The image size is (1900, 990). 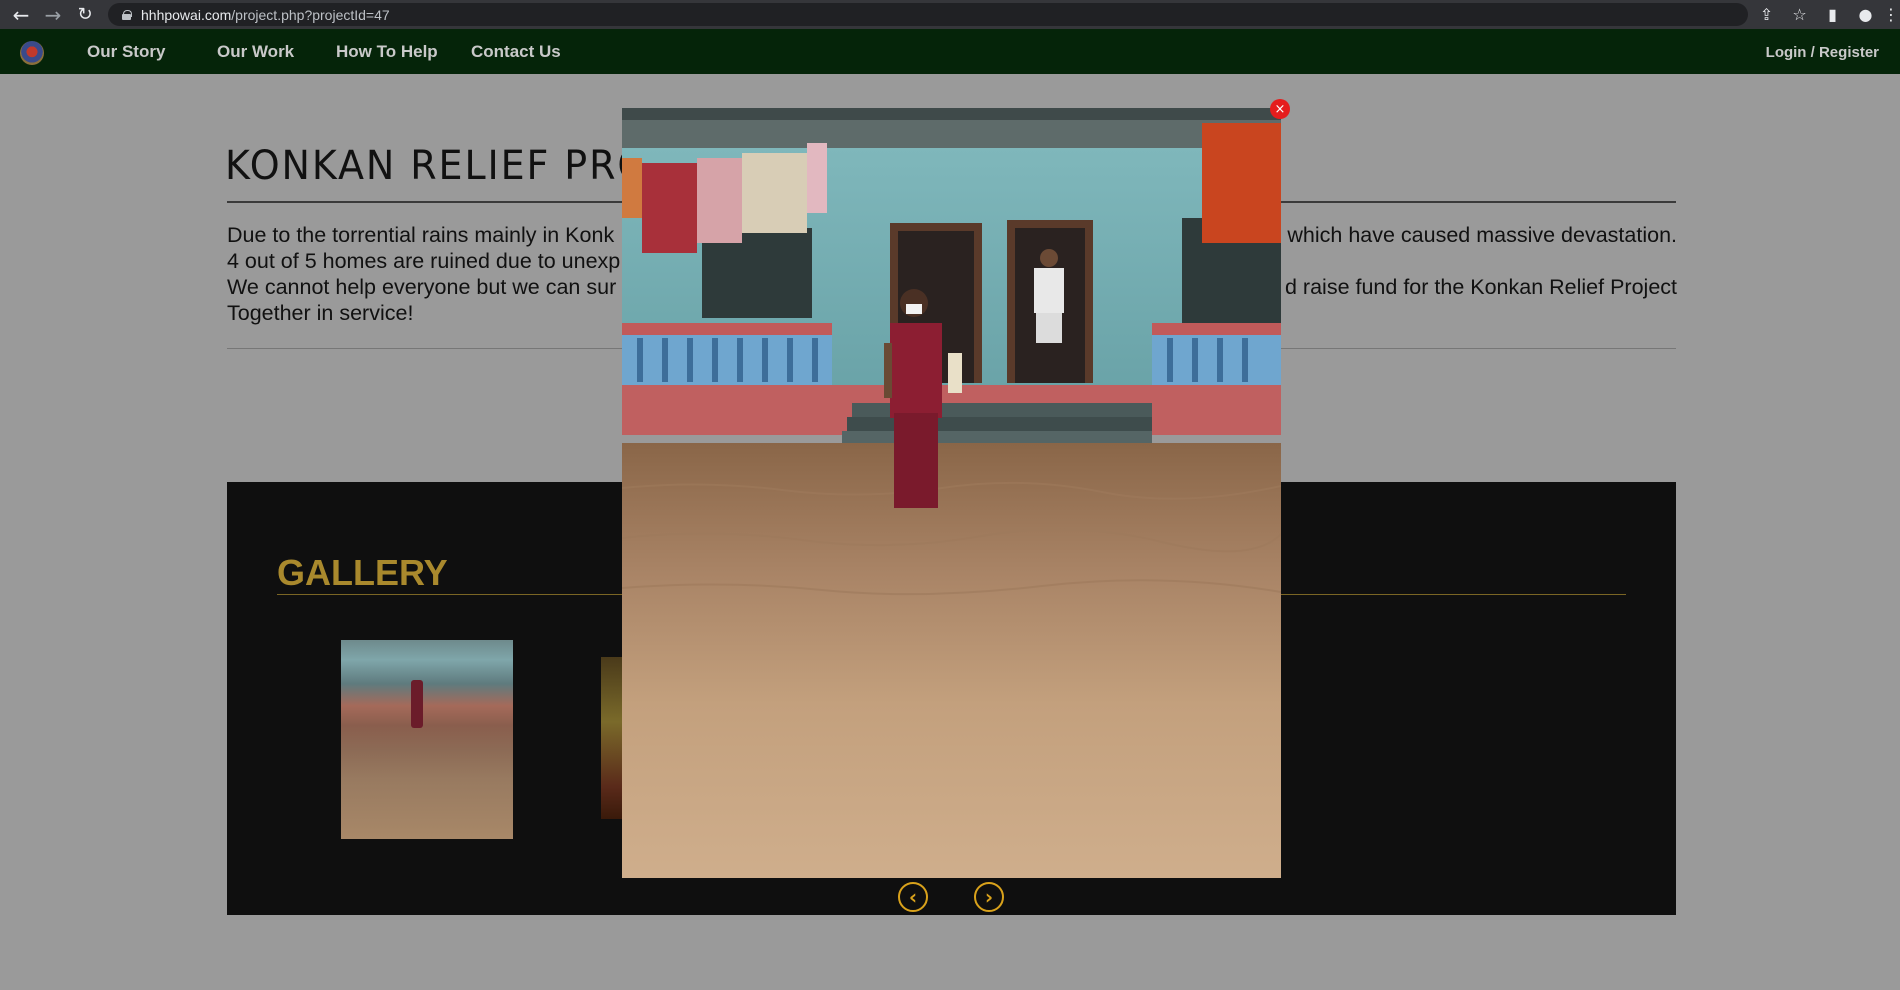 I want to click on lightbox-prev-button: ‹, so click(x=913, y=897).